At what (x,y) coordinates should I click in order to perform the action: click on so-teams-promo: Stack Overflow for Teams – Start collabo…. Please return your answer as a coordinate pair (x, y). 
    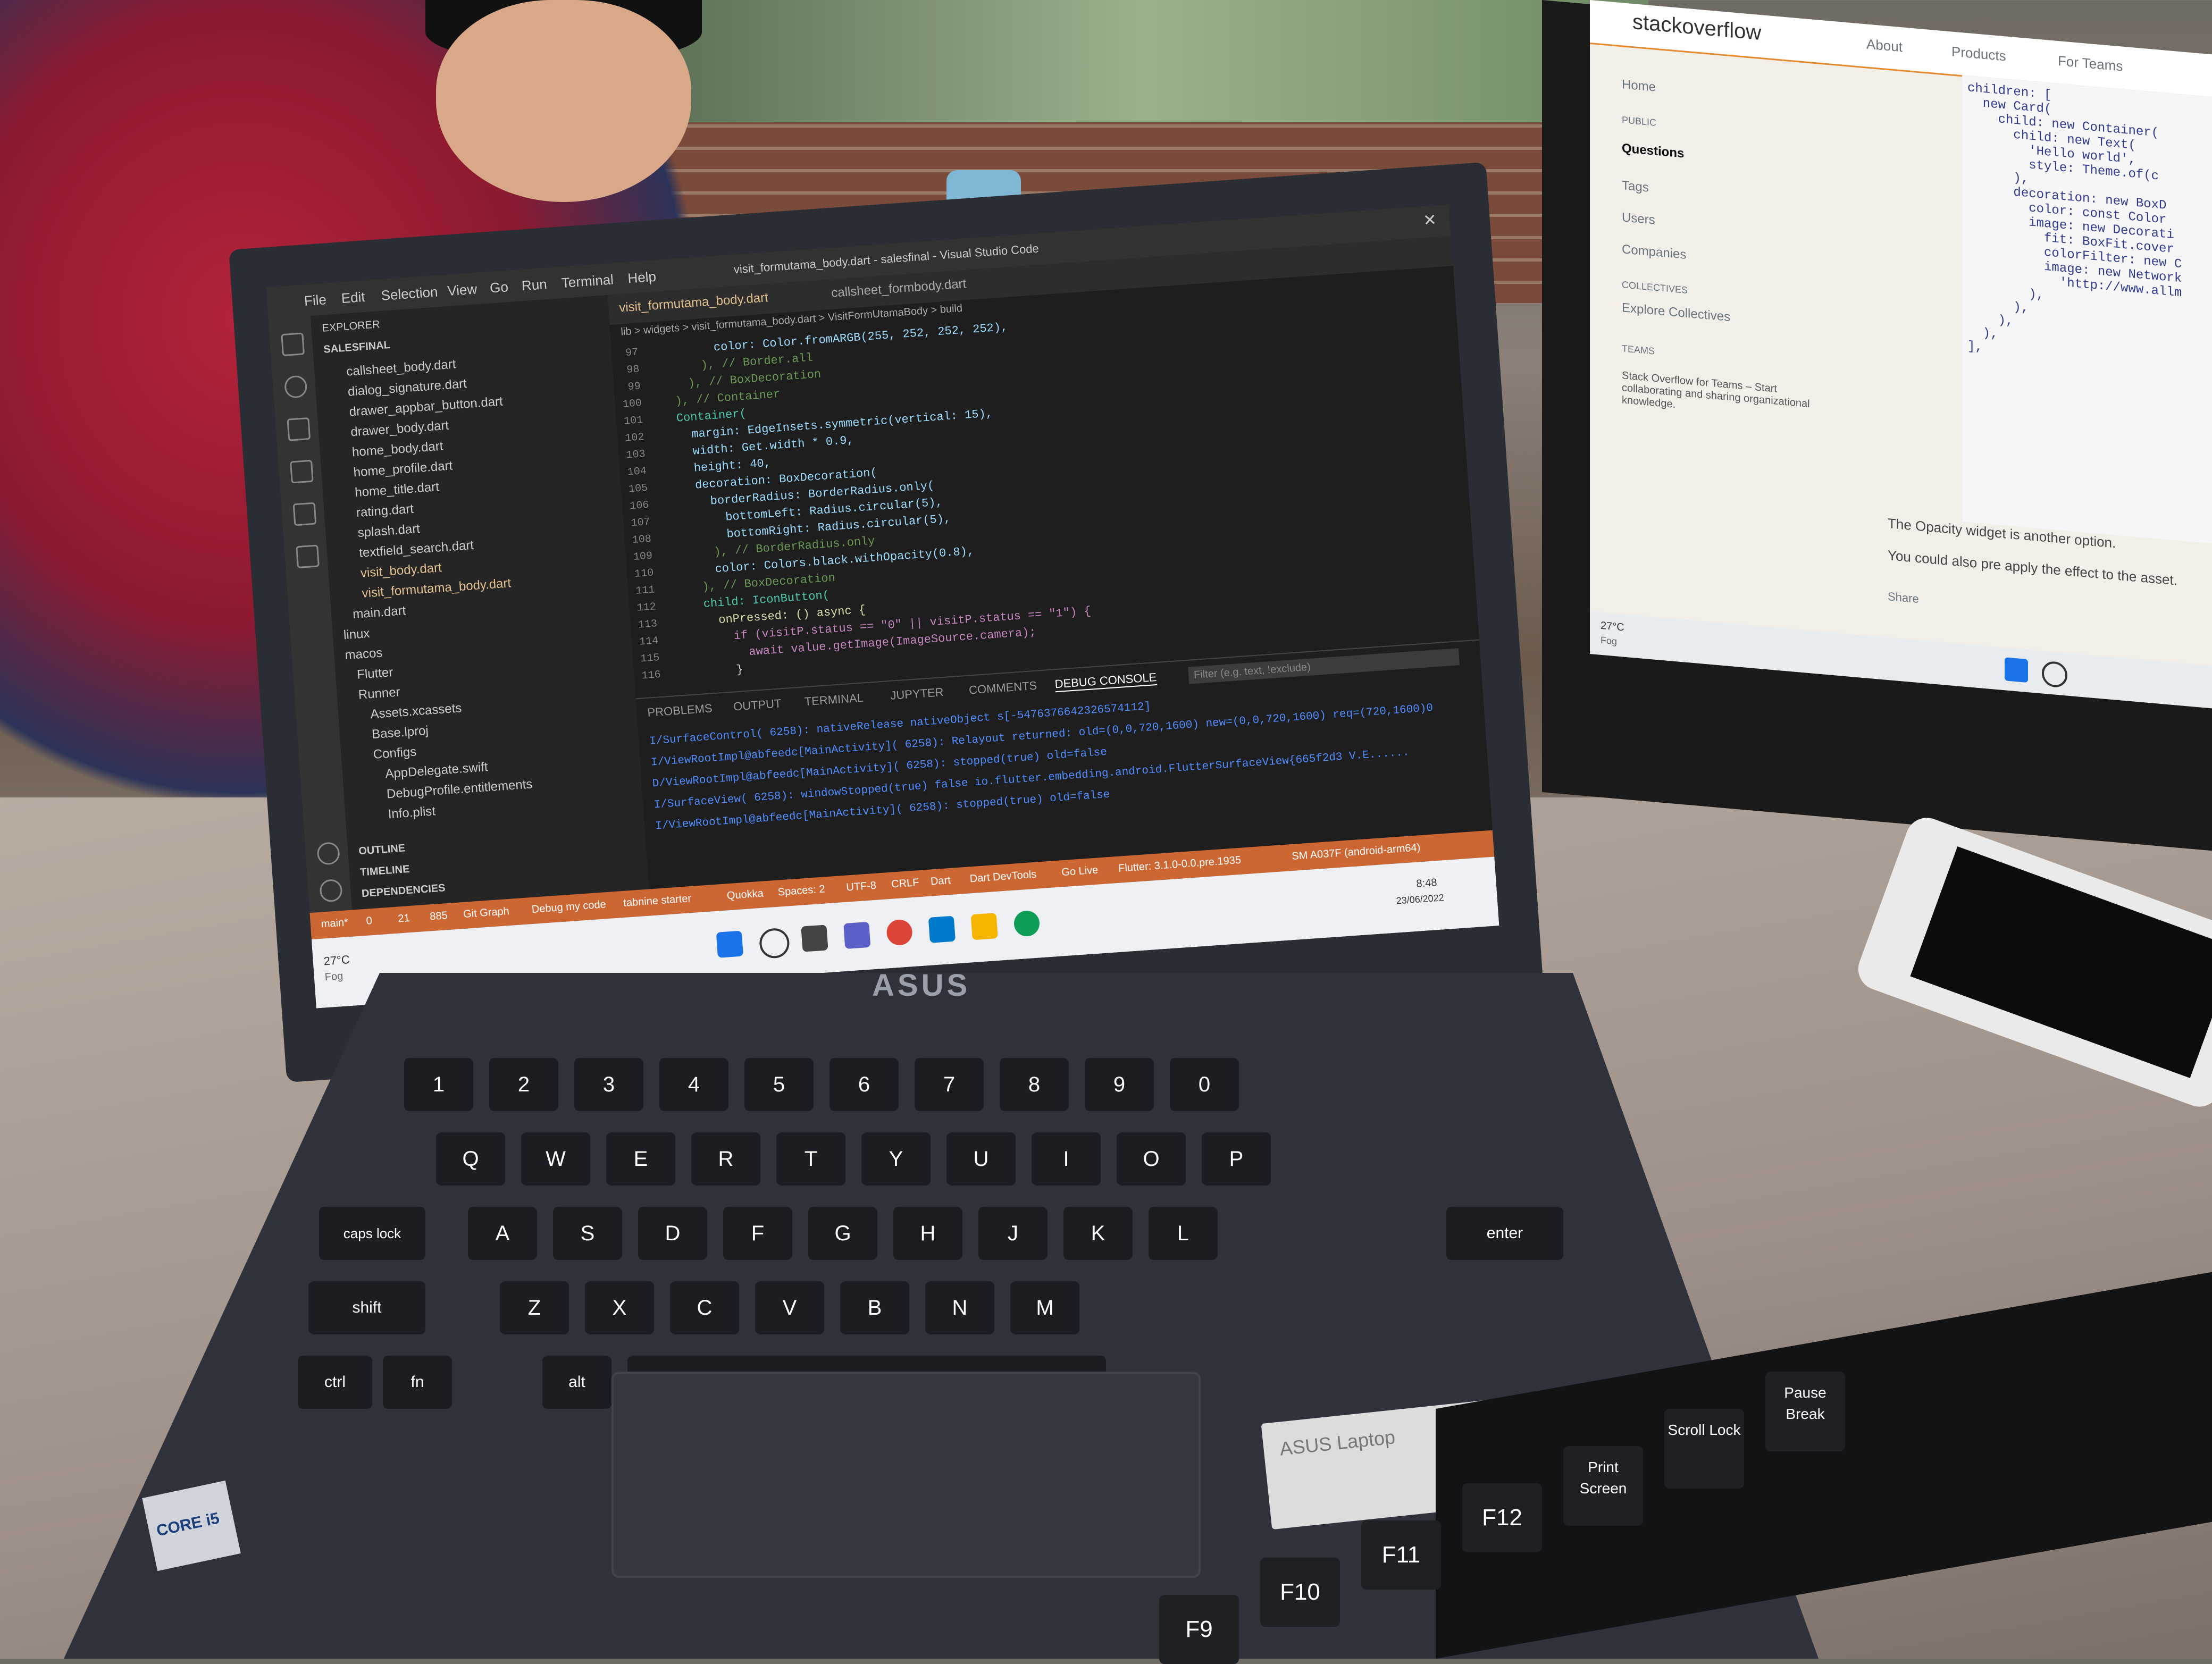
    Looking at the image, I should click on (1723, 396).